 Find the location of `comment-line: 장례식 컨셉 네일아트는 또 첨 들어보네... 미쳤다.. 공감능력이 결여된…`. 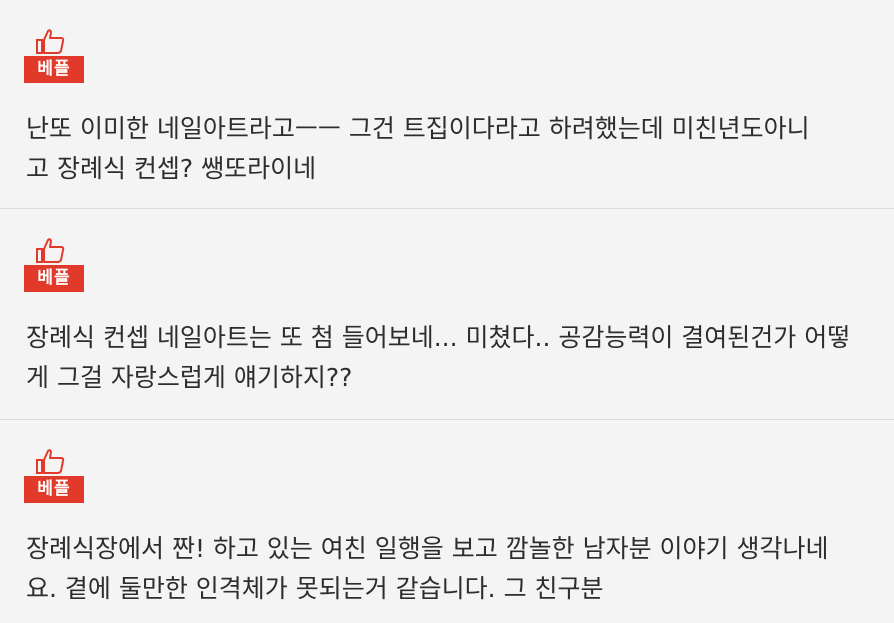

comment-line: 장례식 컨셉 네일아트는 또 첨 들어보네... 미쳤다.. 공감능력이 결여된… is located at coordinates (438, 337).